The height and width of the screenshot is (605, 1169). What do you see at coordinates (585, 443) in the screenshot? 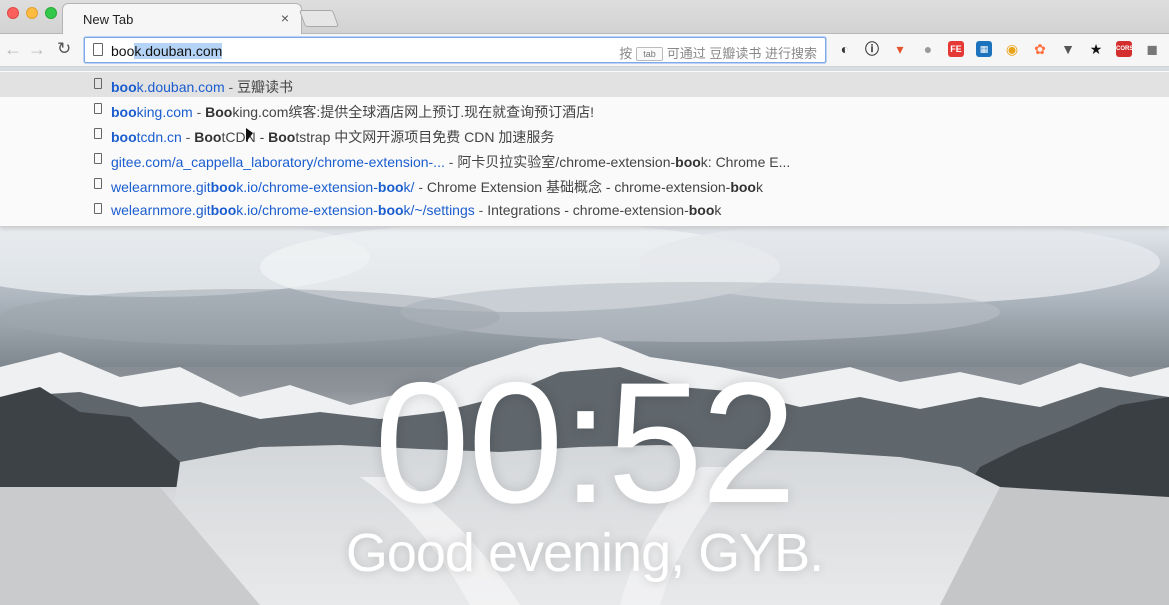
I see `clock: 00:52` at bounding box center [585, 443].